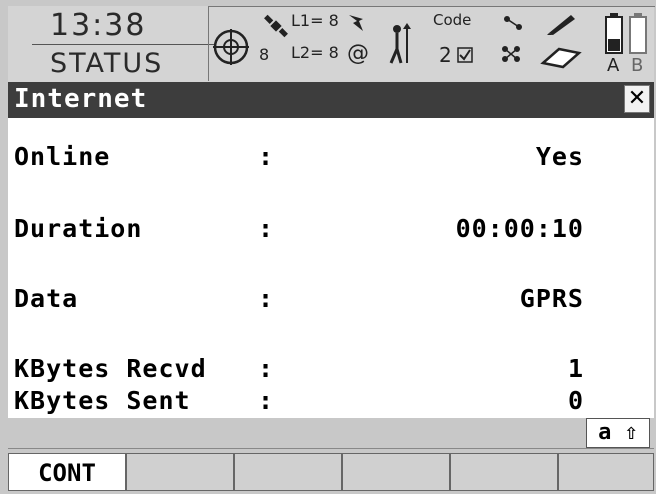 The height and width of the screenshot is (494, 656). I want to click on field-label: Data, so click(46, 298).